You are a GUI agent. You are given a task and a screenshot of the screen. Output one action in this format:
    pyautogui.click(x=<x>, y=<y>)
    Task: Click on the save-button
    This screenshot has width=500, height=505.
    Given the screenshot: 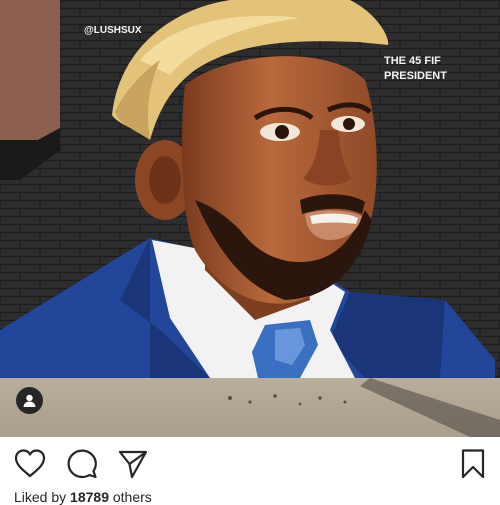 What is the action you would take?
    pyautogui.click(x=473, y=464)
    